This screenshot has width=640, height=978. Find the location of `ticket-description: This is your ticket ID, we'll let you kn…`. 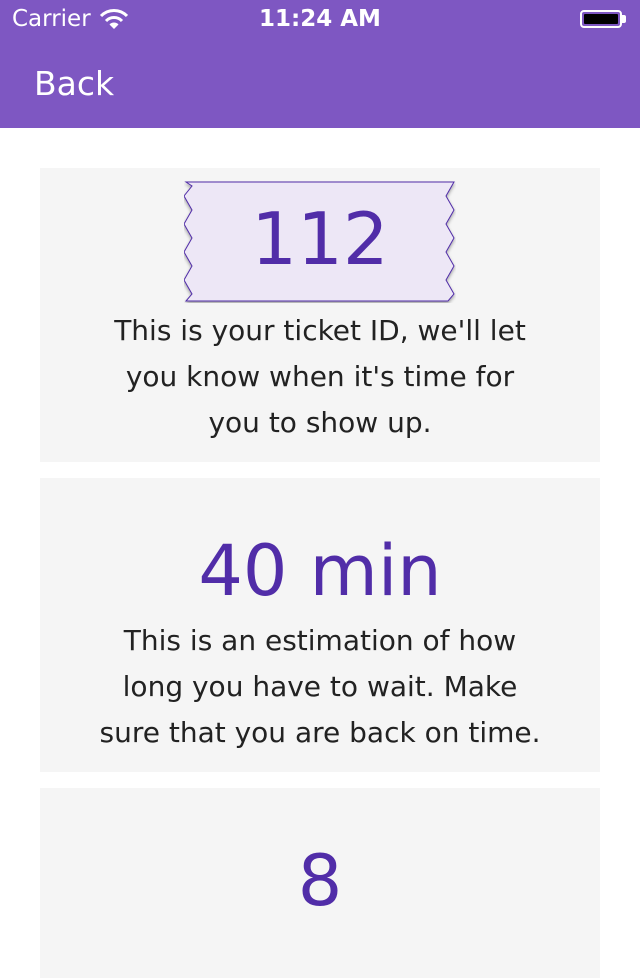

ticket-description: This is your ticket ID, we'll let you kn… is located at coordinates (320, 376).